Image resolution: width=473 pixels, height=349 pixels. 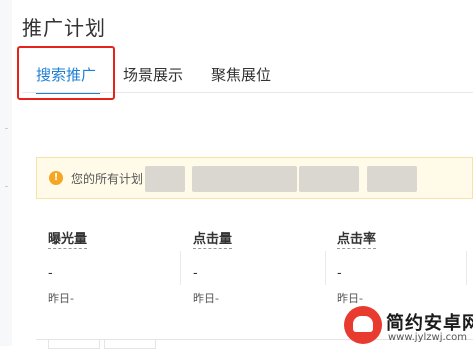 I want to click on watermark-url: www.jylzwj.com, so click(x=428, y=337).